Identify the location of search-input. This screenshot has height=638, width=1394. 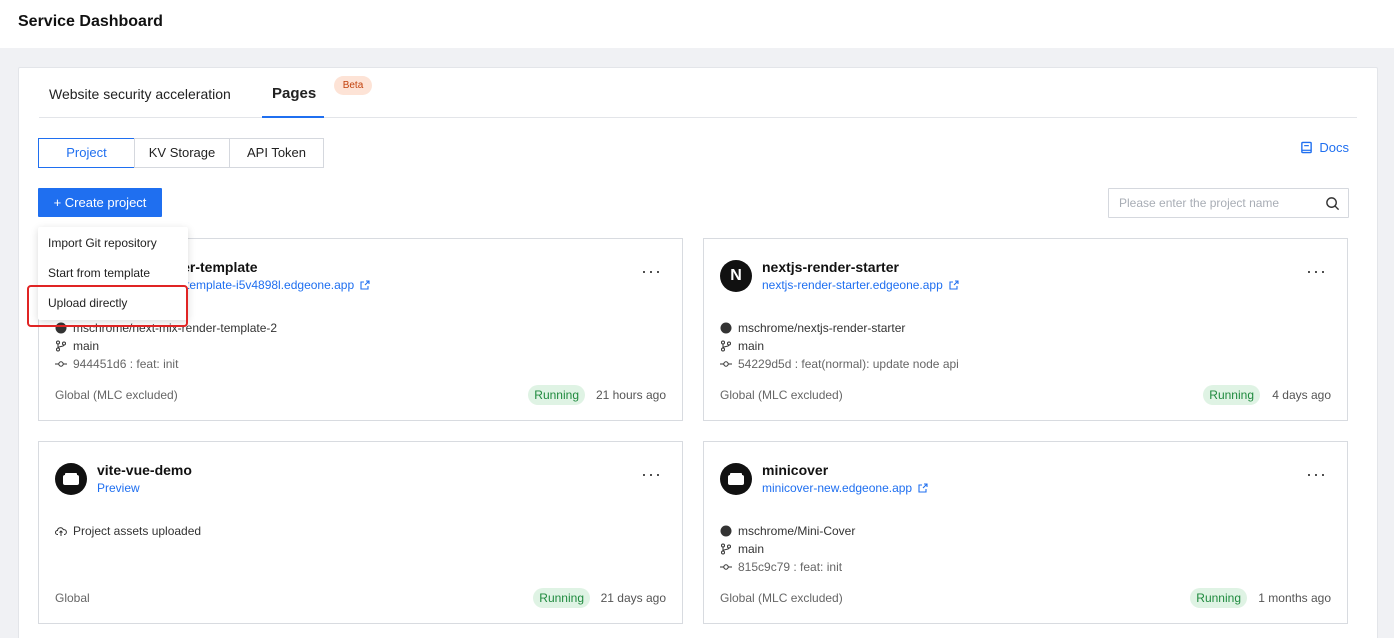
(1219, 203).